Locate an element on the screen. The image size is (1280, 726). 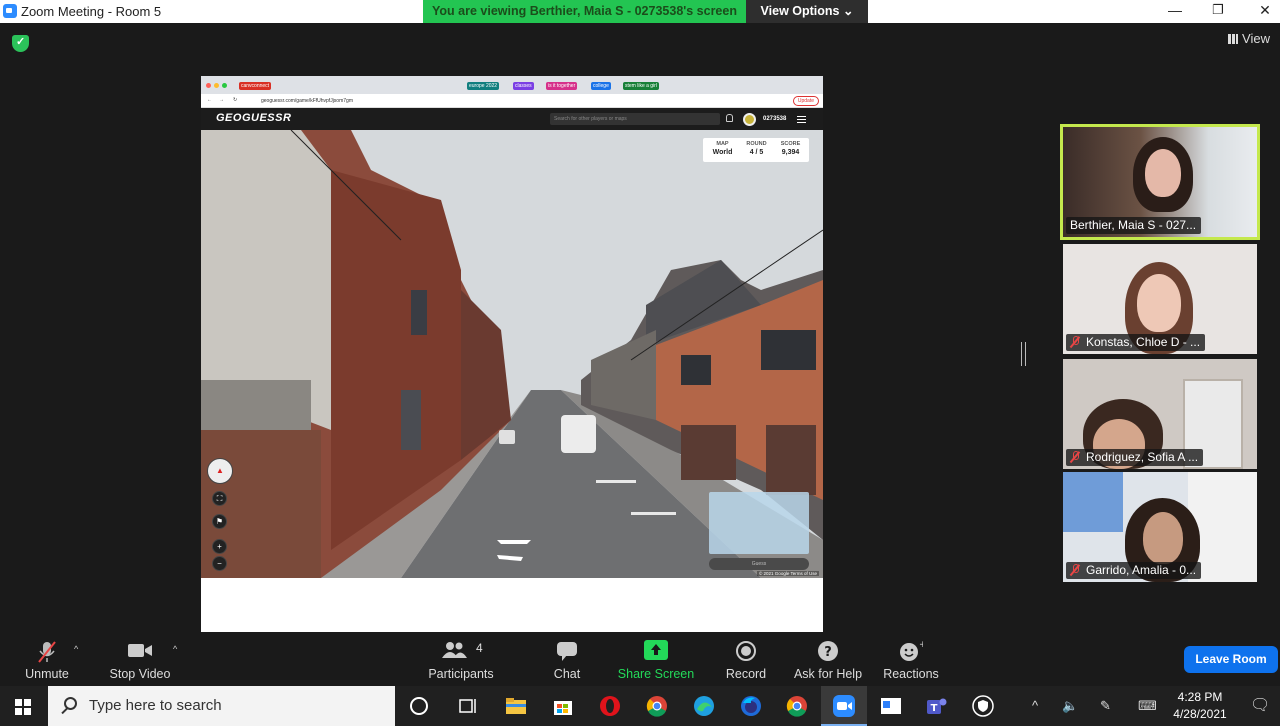
taskbar-search-input: Type here to search is located at coordinates (221, 706).